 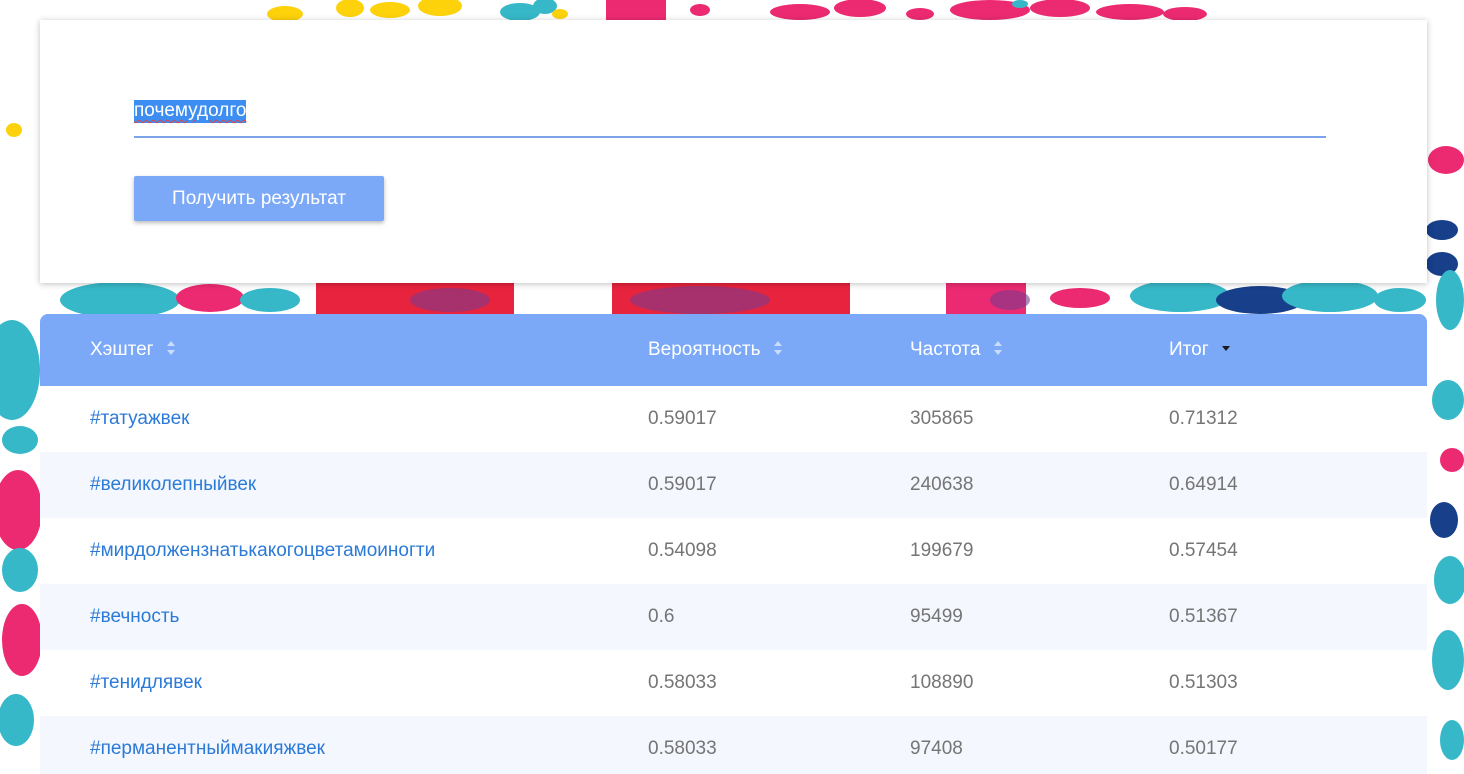 What do you see at coordinates (942, 418) in the screenshot?
I see `frequency-cell: 305865` at bounding box center [942, 418].